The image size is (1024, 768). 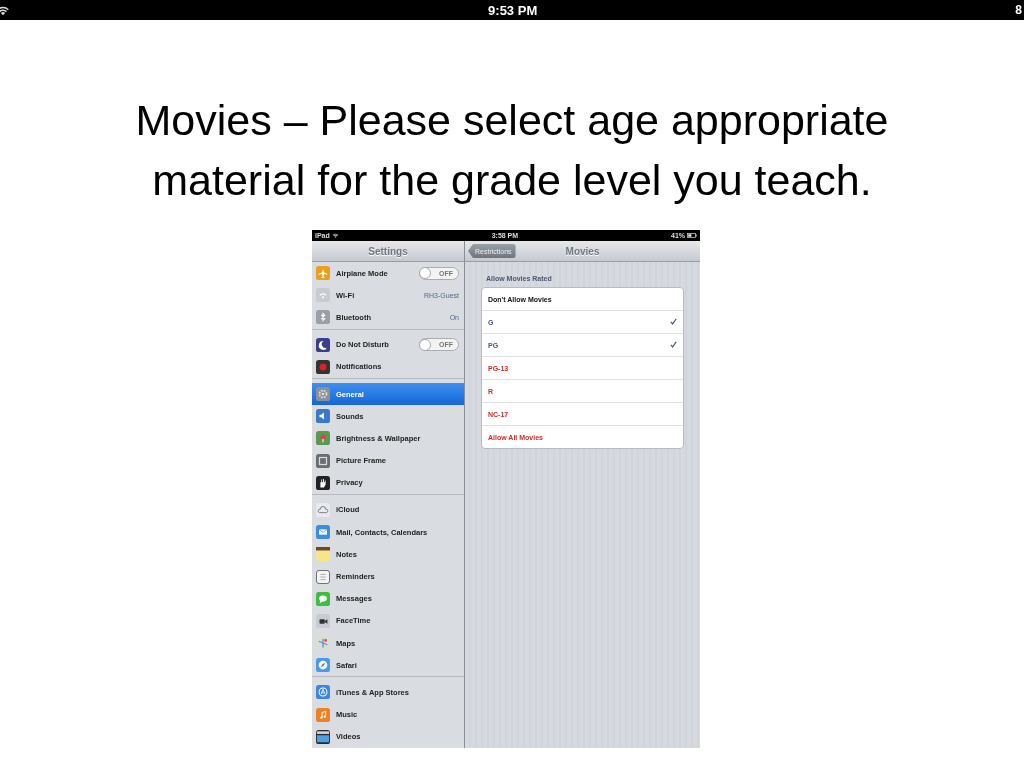 What do you see at coordinates (323, 438) in the screenshot?
I see `flower-icon` at bounding box center [323, 438].